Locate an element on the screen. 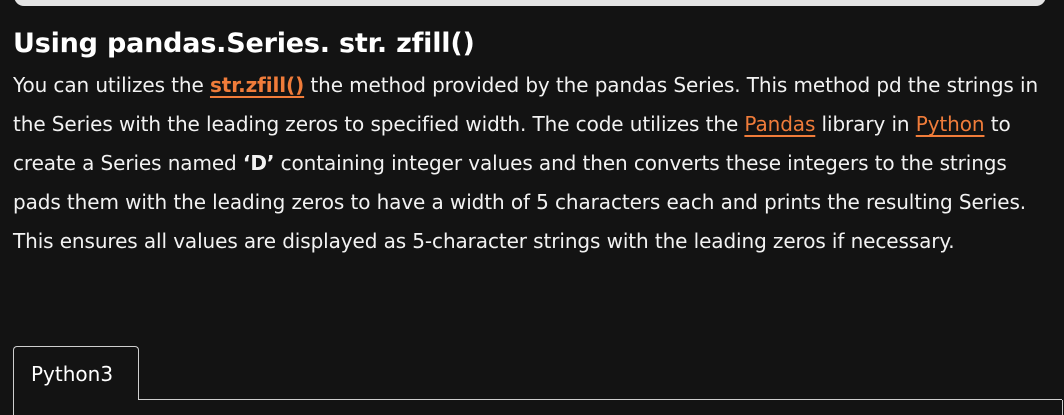 Image resolution: width=1064 pixels, height=415 pixels. series-name-d: ‘D’ is located at coordinates (258, 163).